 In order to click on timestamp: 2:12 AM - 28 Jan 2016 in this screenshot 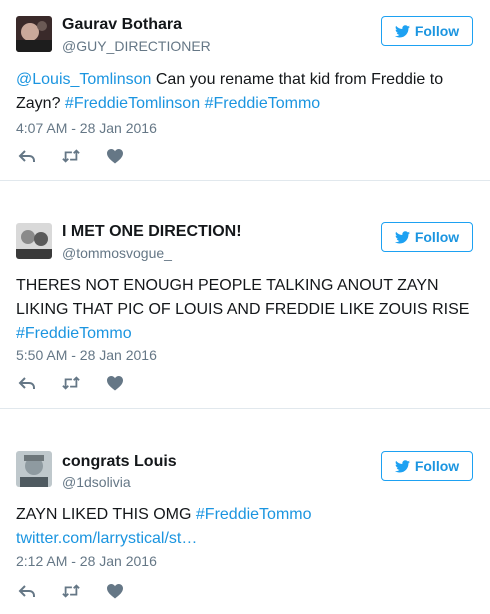, I will do `click(86, 561)`.